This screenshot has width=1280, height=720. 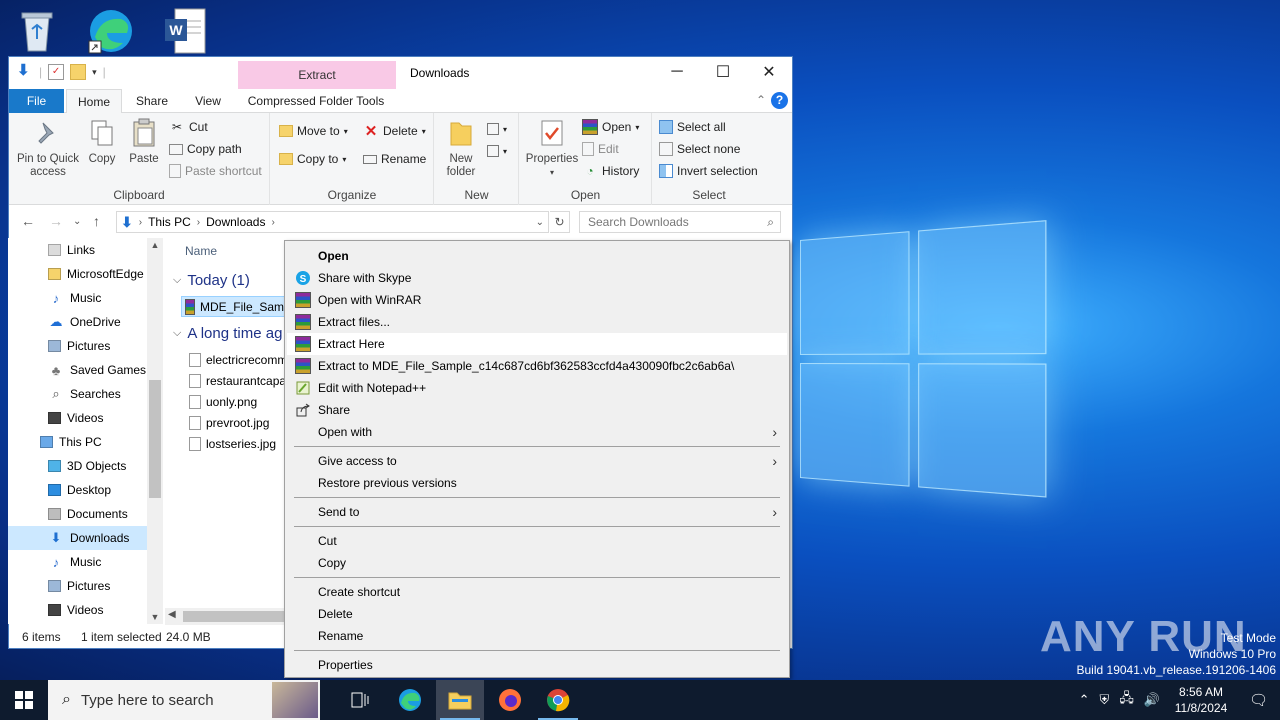 I want to click on extract-context-tab: Extract, so click(x=317, y=75).